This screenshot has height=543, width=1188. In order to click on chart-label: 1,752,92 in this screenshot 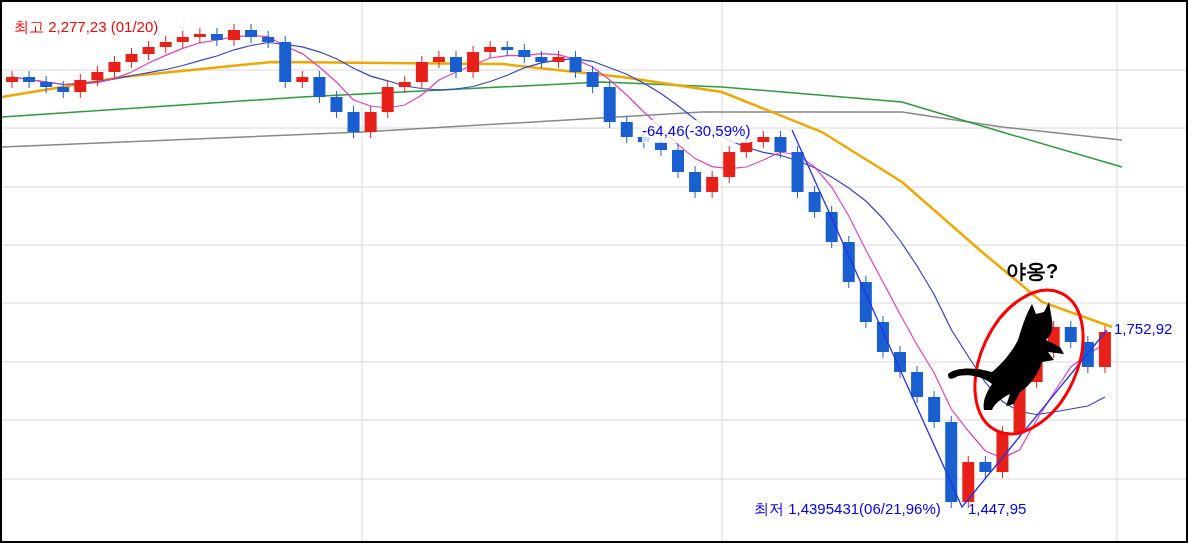, I will do `click(1143, 329)`.